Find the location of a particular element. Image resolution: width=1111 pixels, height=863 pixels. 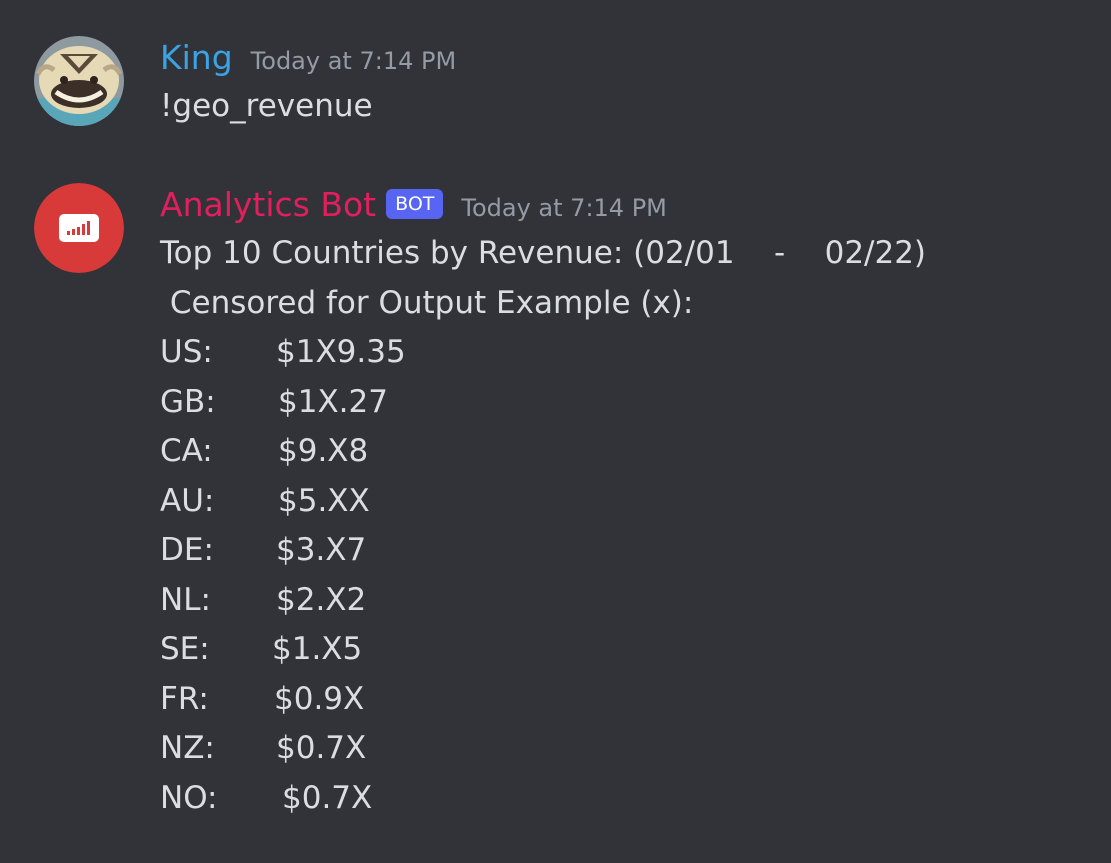

revenue-row: GB: $1X.27 is located at coordinates (625, 403).